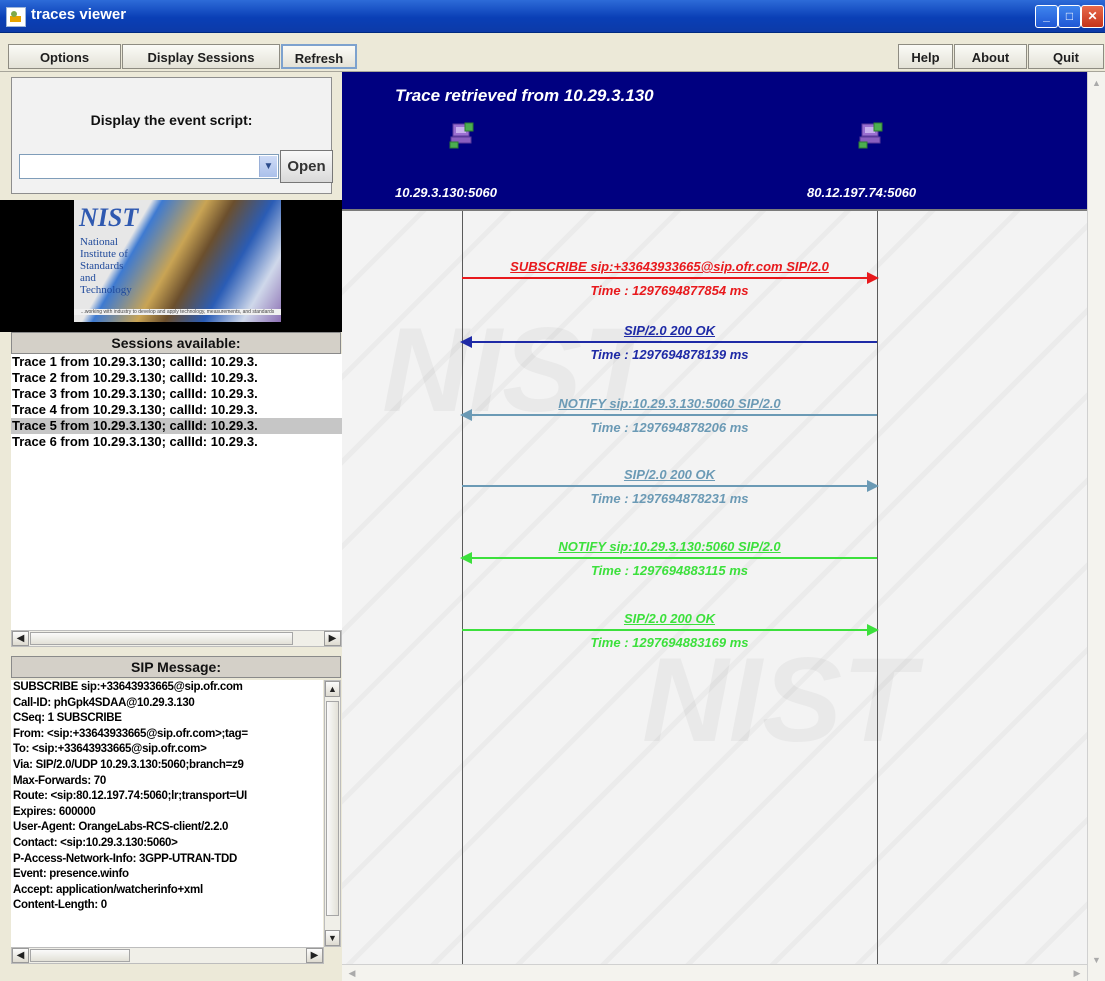 The image size is (1105, 981). What do you see at coordinates (446, 192) in the screenshot?
I see `left-host-label: 10.29.3.130:5060` at bounding box center [446, 192].